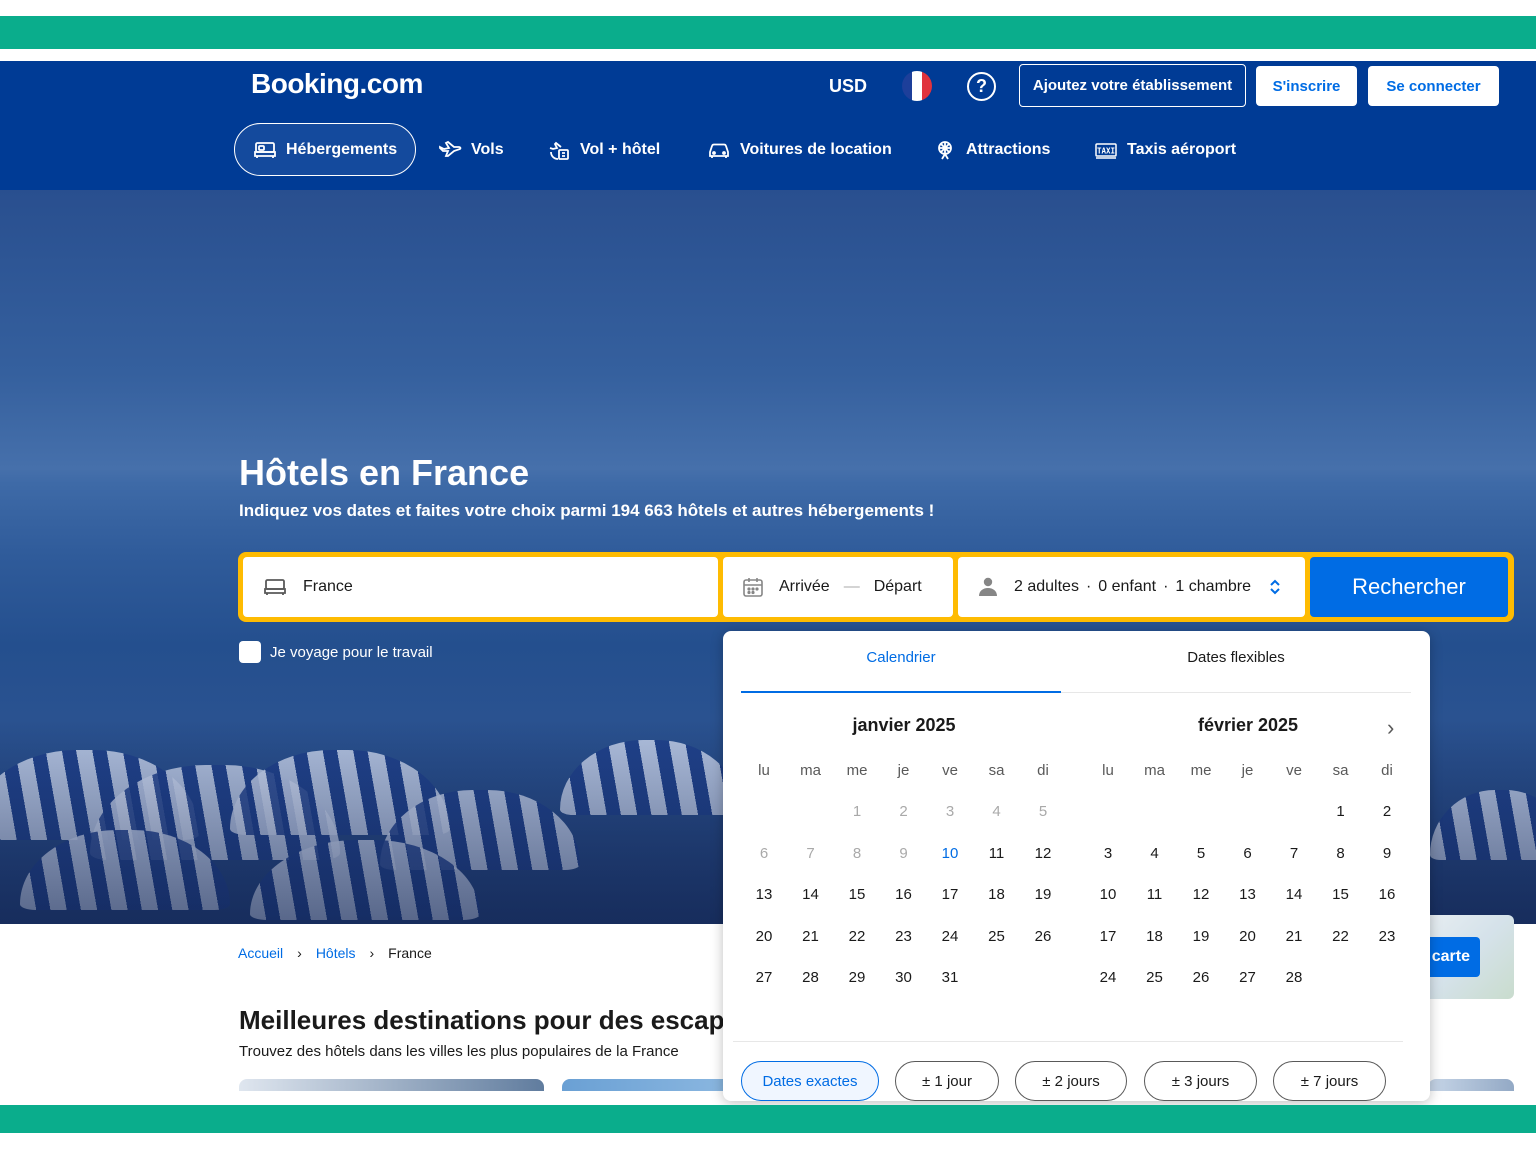 The image size is (1536, 1152). What do you see at coordinates (1397, 727) in the screenshot?
I see `next-month-icon: ›` at bounding box center [1397, 727].